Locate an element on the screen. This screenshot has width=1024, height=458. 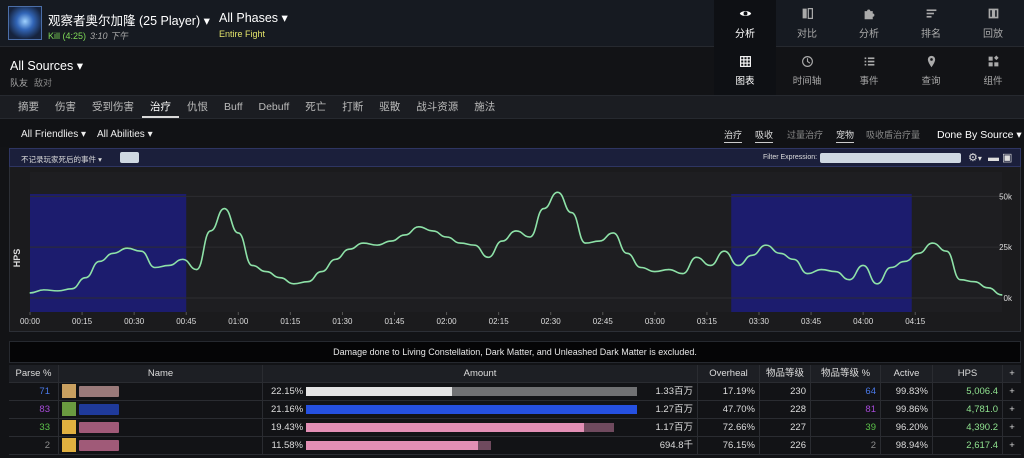
tab-7: 死亡 is located at coordinates (315, 107).